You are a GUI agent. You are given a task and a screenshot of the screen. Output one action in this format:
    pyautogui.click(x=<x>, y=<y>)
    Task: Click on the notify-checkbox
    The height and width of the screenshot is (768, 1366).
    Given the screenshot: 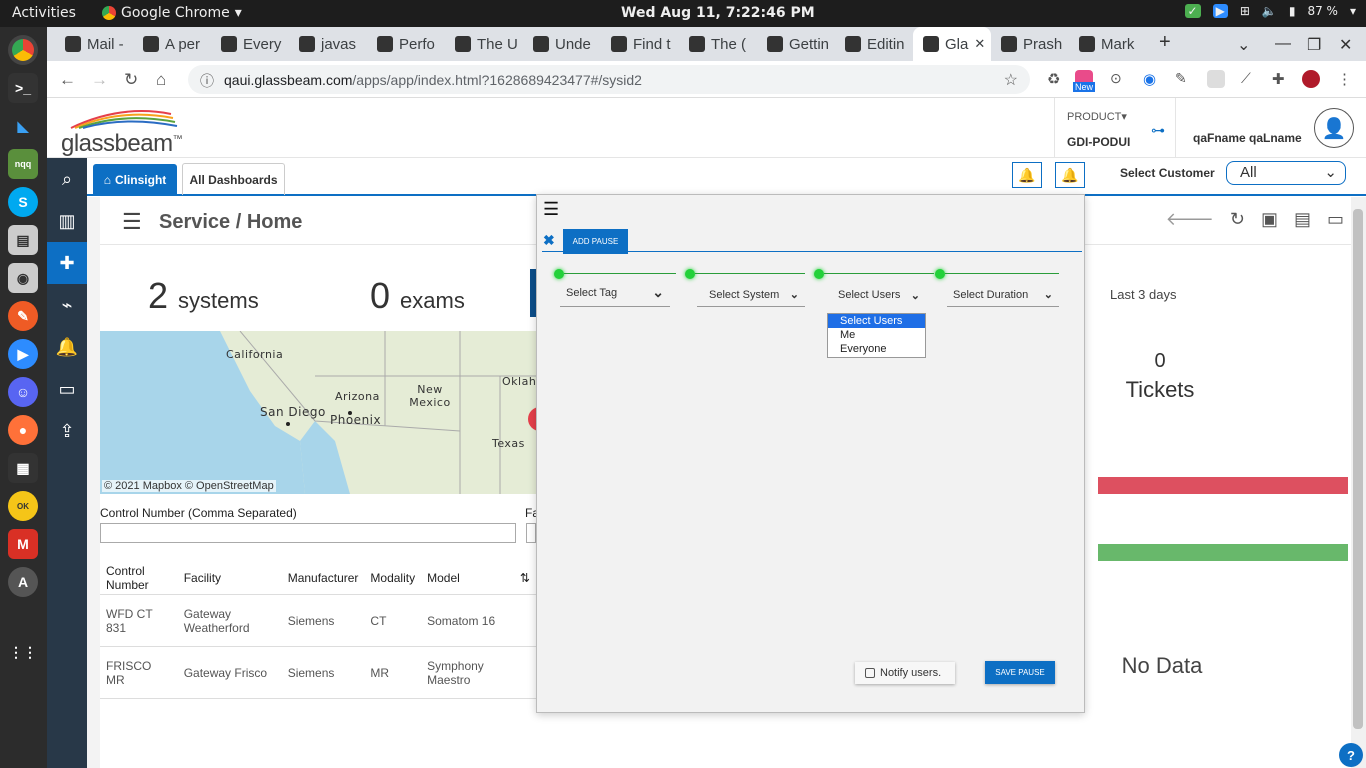 What is the action you would take?
    pyautogui.click(x=870, y=673)
    